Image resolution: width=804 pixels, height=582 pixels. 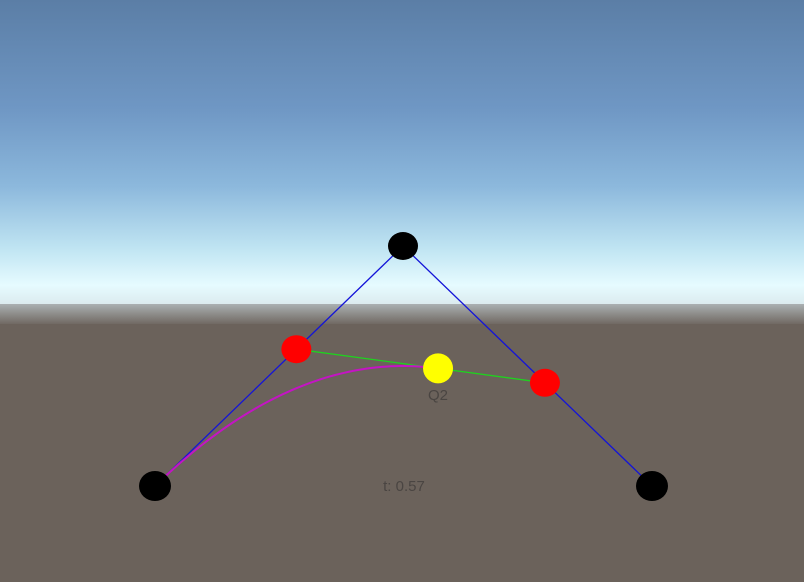 I want to click on control-point-end, so click(x=652, y=486).